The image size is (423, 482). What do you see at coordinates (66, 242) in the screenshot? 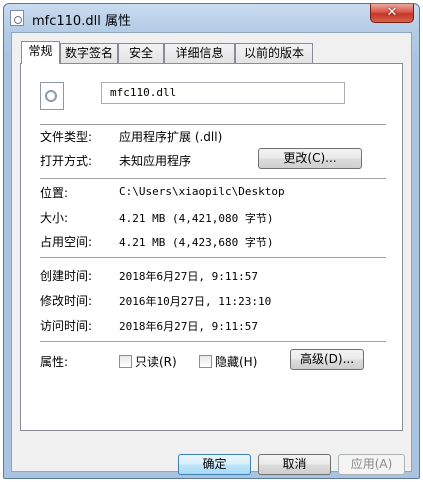
I see `size-on-disk-label: 占用空间:` at bounding box center [66, 242].